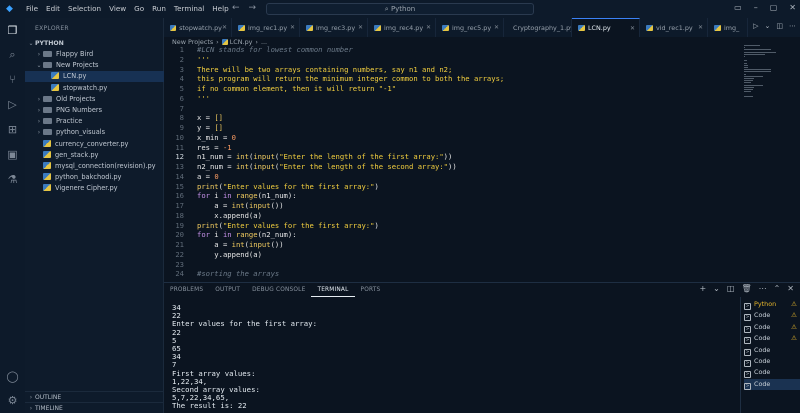 This screenshot has width=800, height=413. Describe the element at coordinates (94, 166) in the screenshot. I see `tree-item: mysql_connection(revision).py` at that location.